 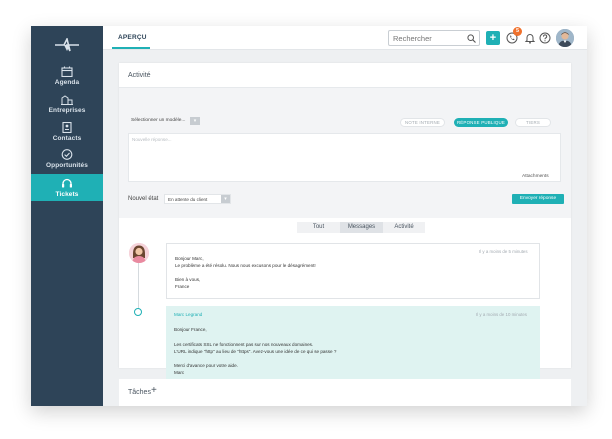 I want to click on notification-badge: 5, so click(x=517, y=31).